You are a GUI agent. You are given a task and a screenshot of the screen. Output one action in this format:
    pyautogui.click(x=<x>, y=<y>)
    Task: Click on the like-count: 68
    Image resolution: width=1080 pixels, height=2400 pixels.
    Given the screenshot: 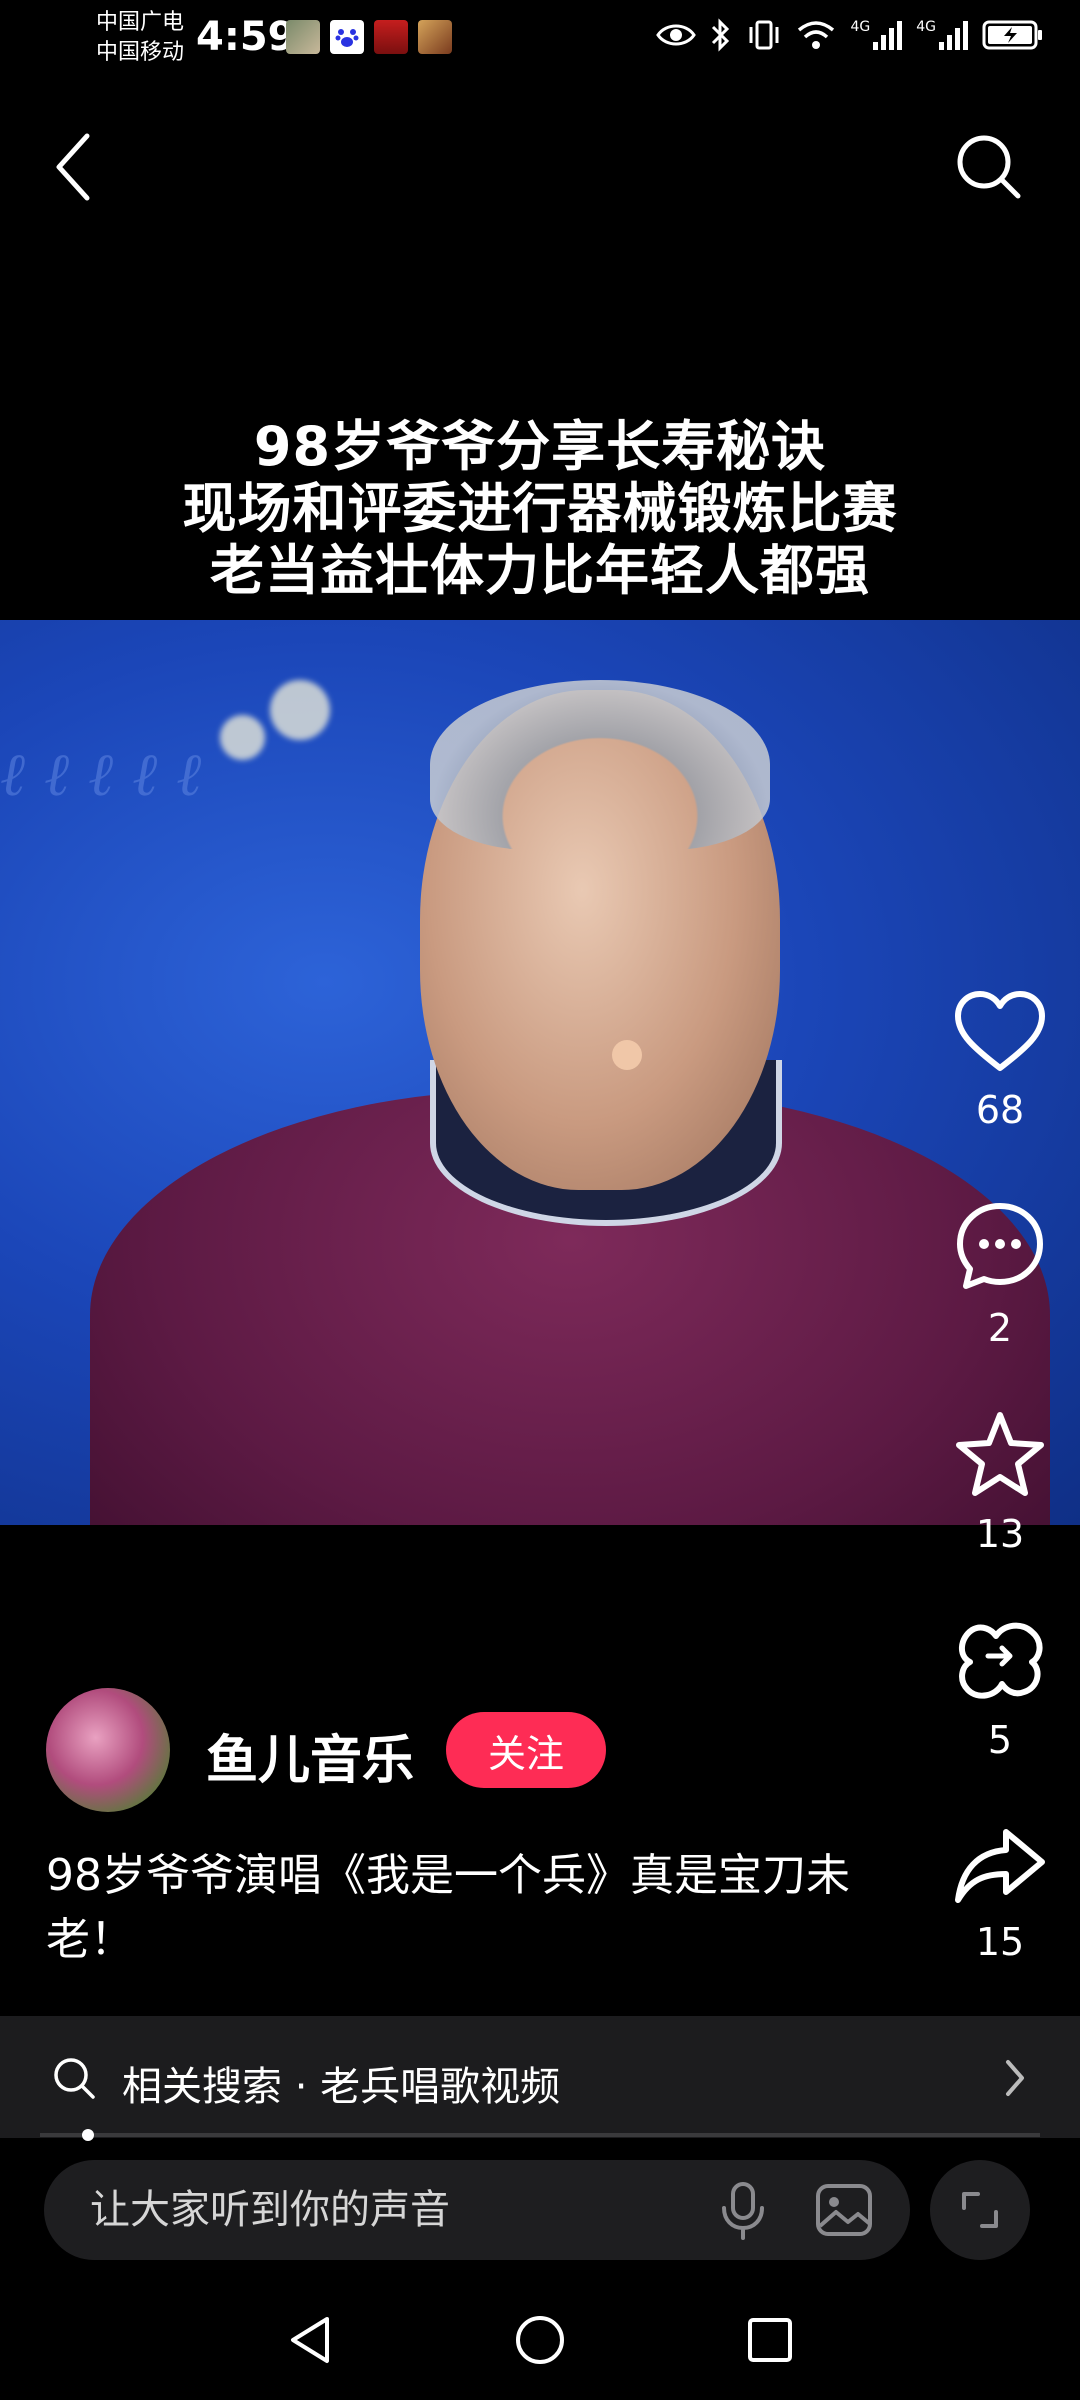 What is the action you would take?
    pyautogui.click(x=1000, y=1110)
    